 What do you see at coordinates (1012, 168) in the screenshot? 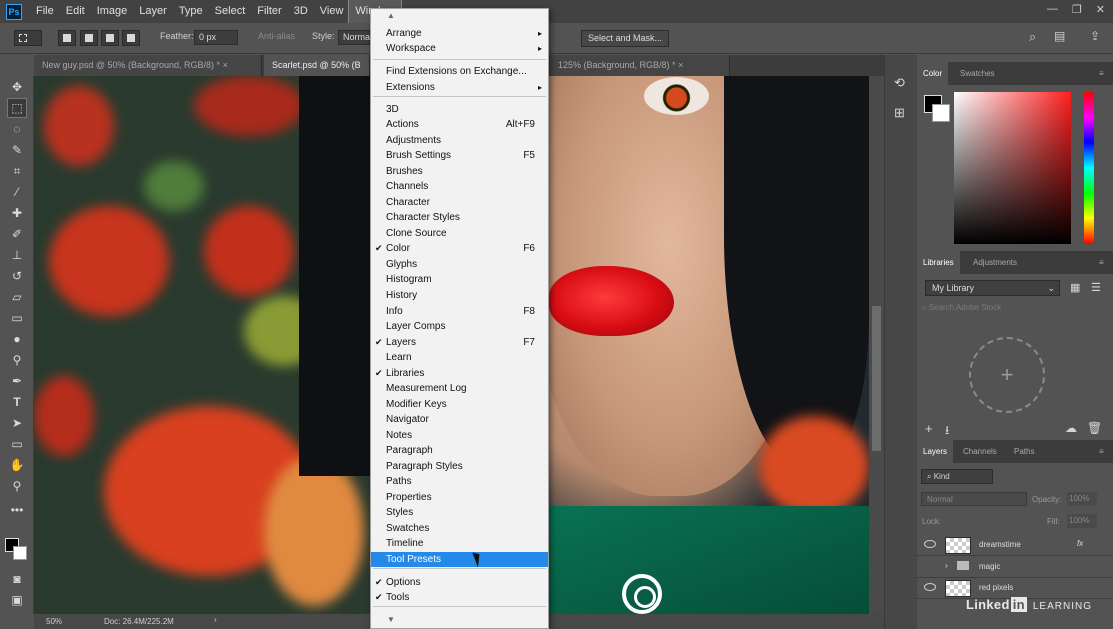
I see `color-picker-field` at bounding box center [1012, 168].